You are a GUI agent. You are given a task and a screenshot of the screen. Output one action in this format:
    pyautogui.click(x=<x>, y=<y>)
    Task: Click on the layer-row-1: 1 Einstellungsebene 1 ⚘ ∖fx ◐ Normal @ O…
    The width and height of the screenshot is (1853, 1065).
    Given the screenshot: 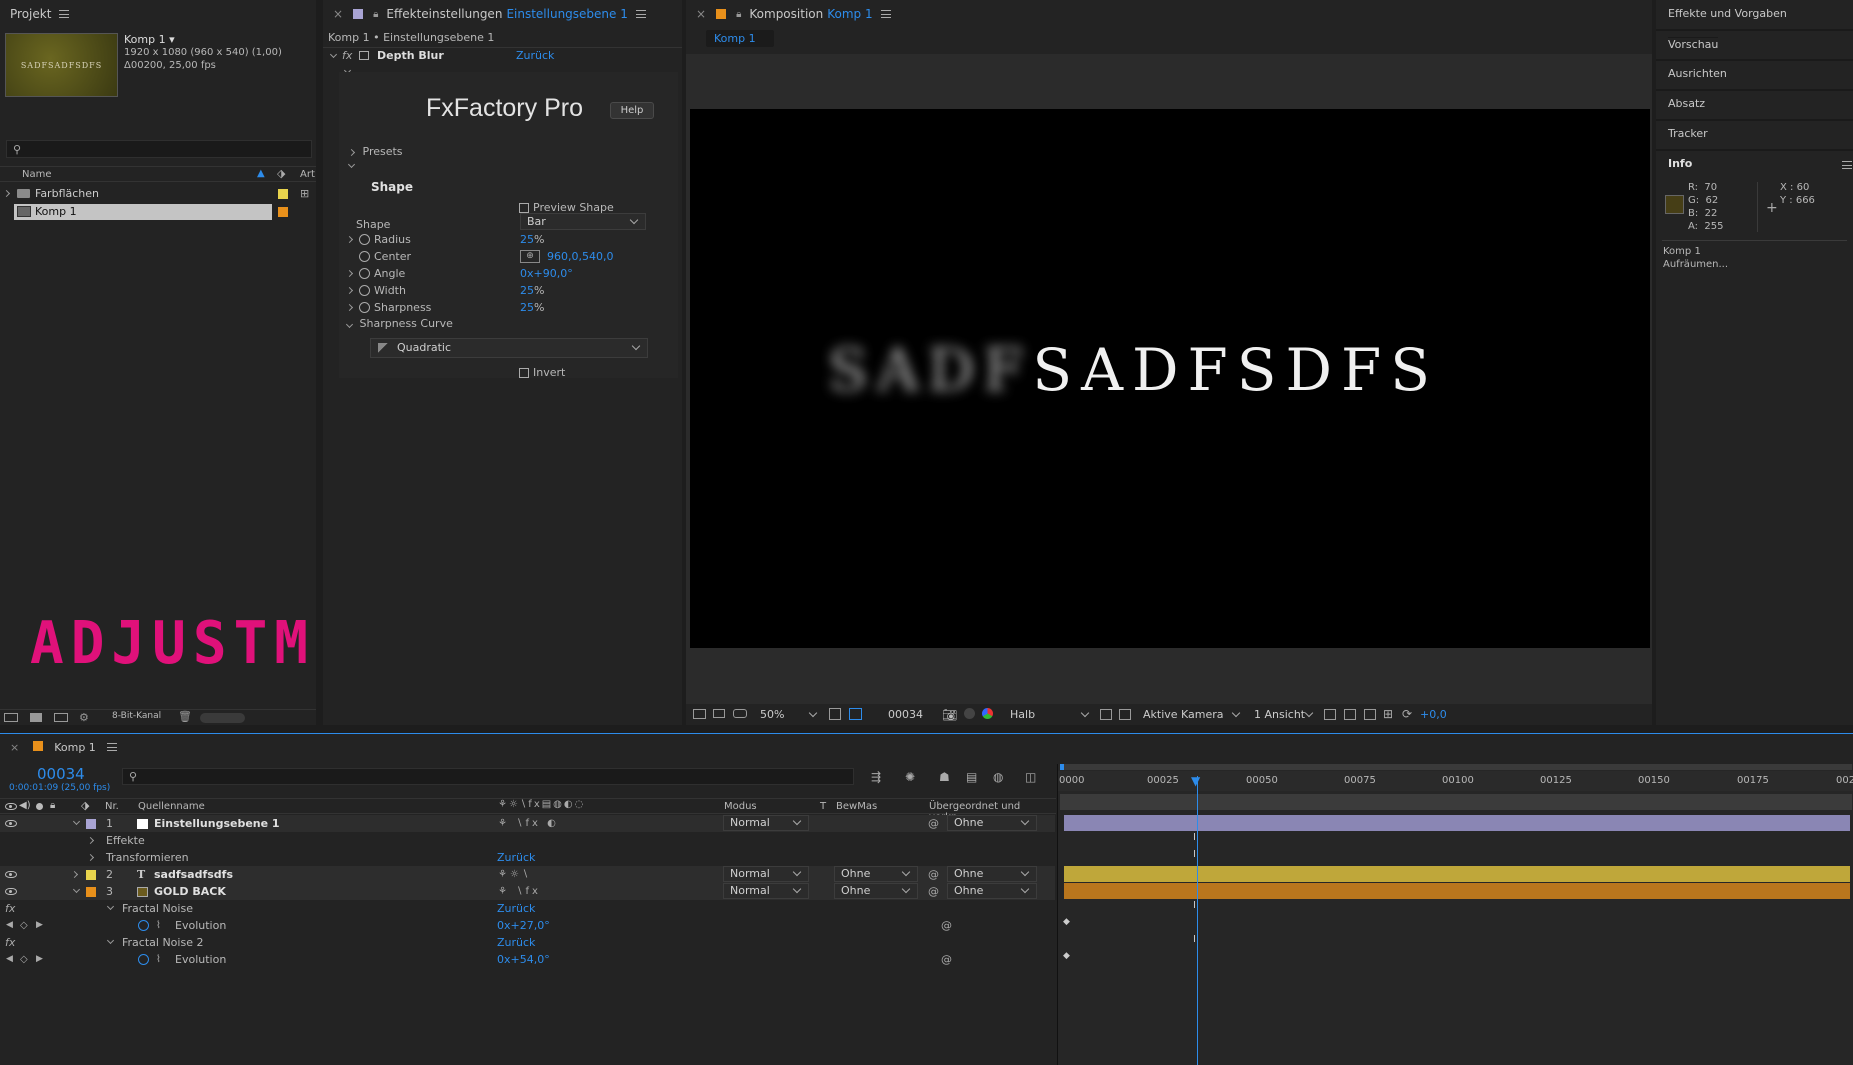 What is the action you would take?
    pyautogui.click(x=527, y=823)
    